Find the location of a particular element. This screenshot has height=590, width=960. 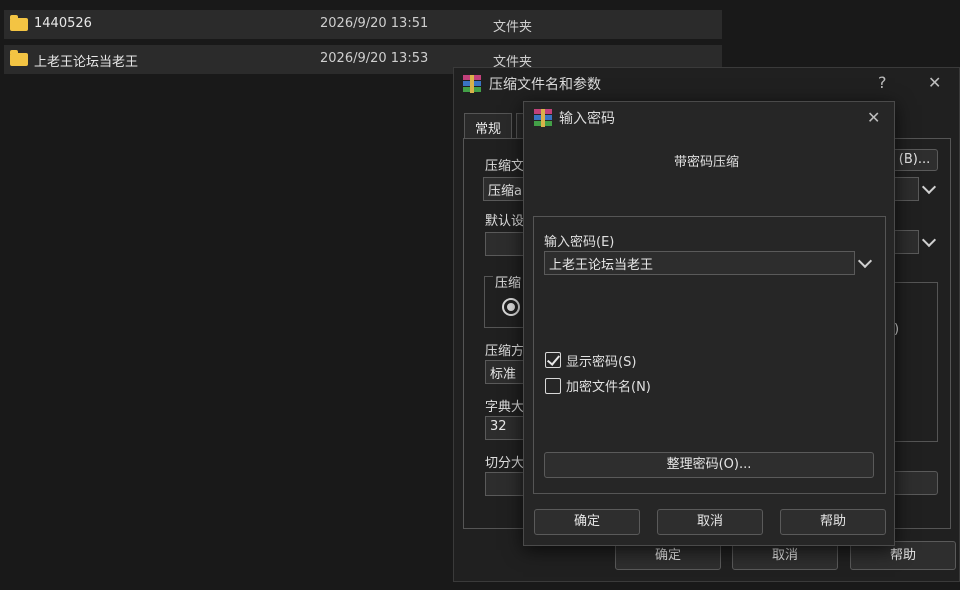

archive-name-label: 压缩文 is located at coordinates (505, 166).